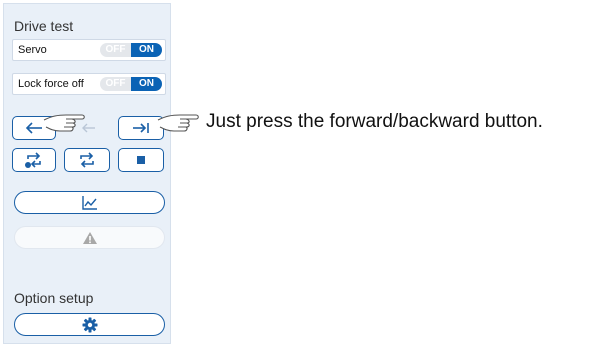  I want to click on servo-toggle: OFF ON, so click(131, 50).